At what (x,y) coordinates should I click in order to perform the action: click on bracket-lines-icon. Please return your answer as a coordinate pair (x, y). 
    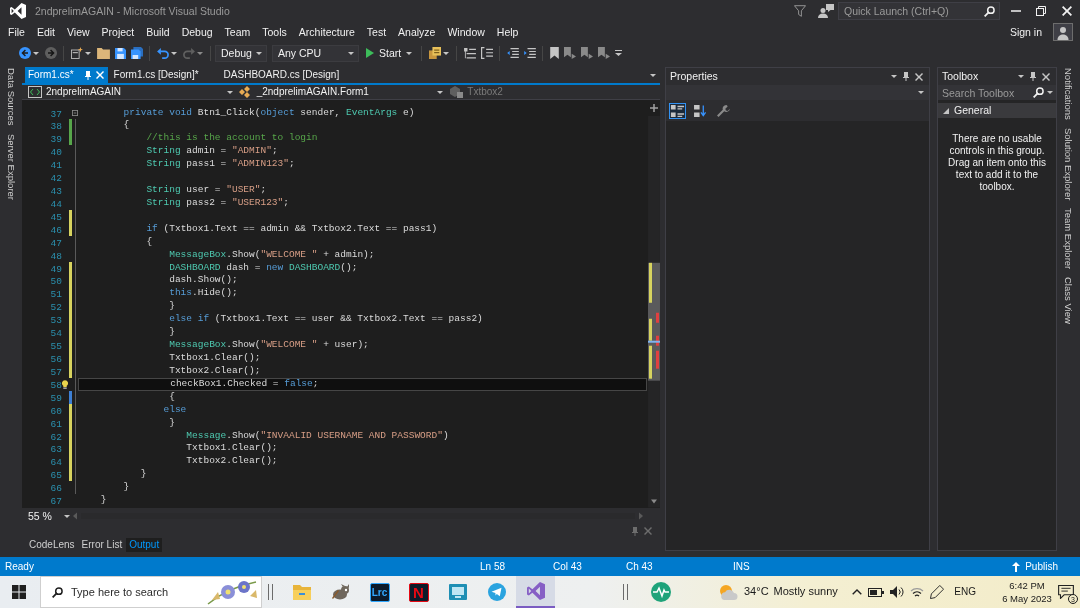
    Looking at the image, I should click on (486, 53).